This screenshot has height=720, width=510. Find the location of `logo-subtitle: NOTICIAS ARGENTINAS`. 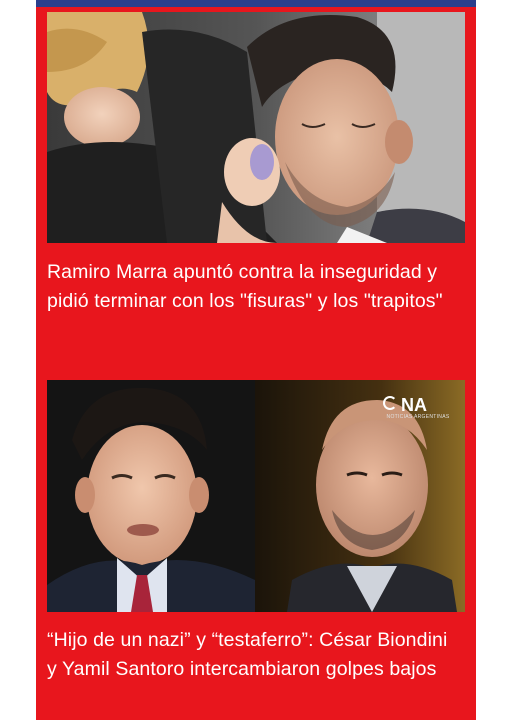

logo-subtitle: NOTICIAS ARGENTINAS is located at coordinates (418, 417).